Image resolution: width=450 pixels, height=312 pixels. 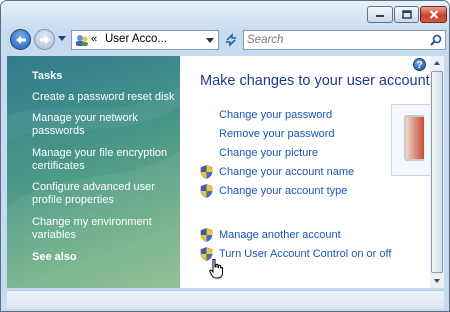 I want to click on task-change-environment-variables: Change my environment variables, so click(x=104, y=229).